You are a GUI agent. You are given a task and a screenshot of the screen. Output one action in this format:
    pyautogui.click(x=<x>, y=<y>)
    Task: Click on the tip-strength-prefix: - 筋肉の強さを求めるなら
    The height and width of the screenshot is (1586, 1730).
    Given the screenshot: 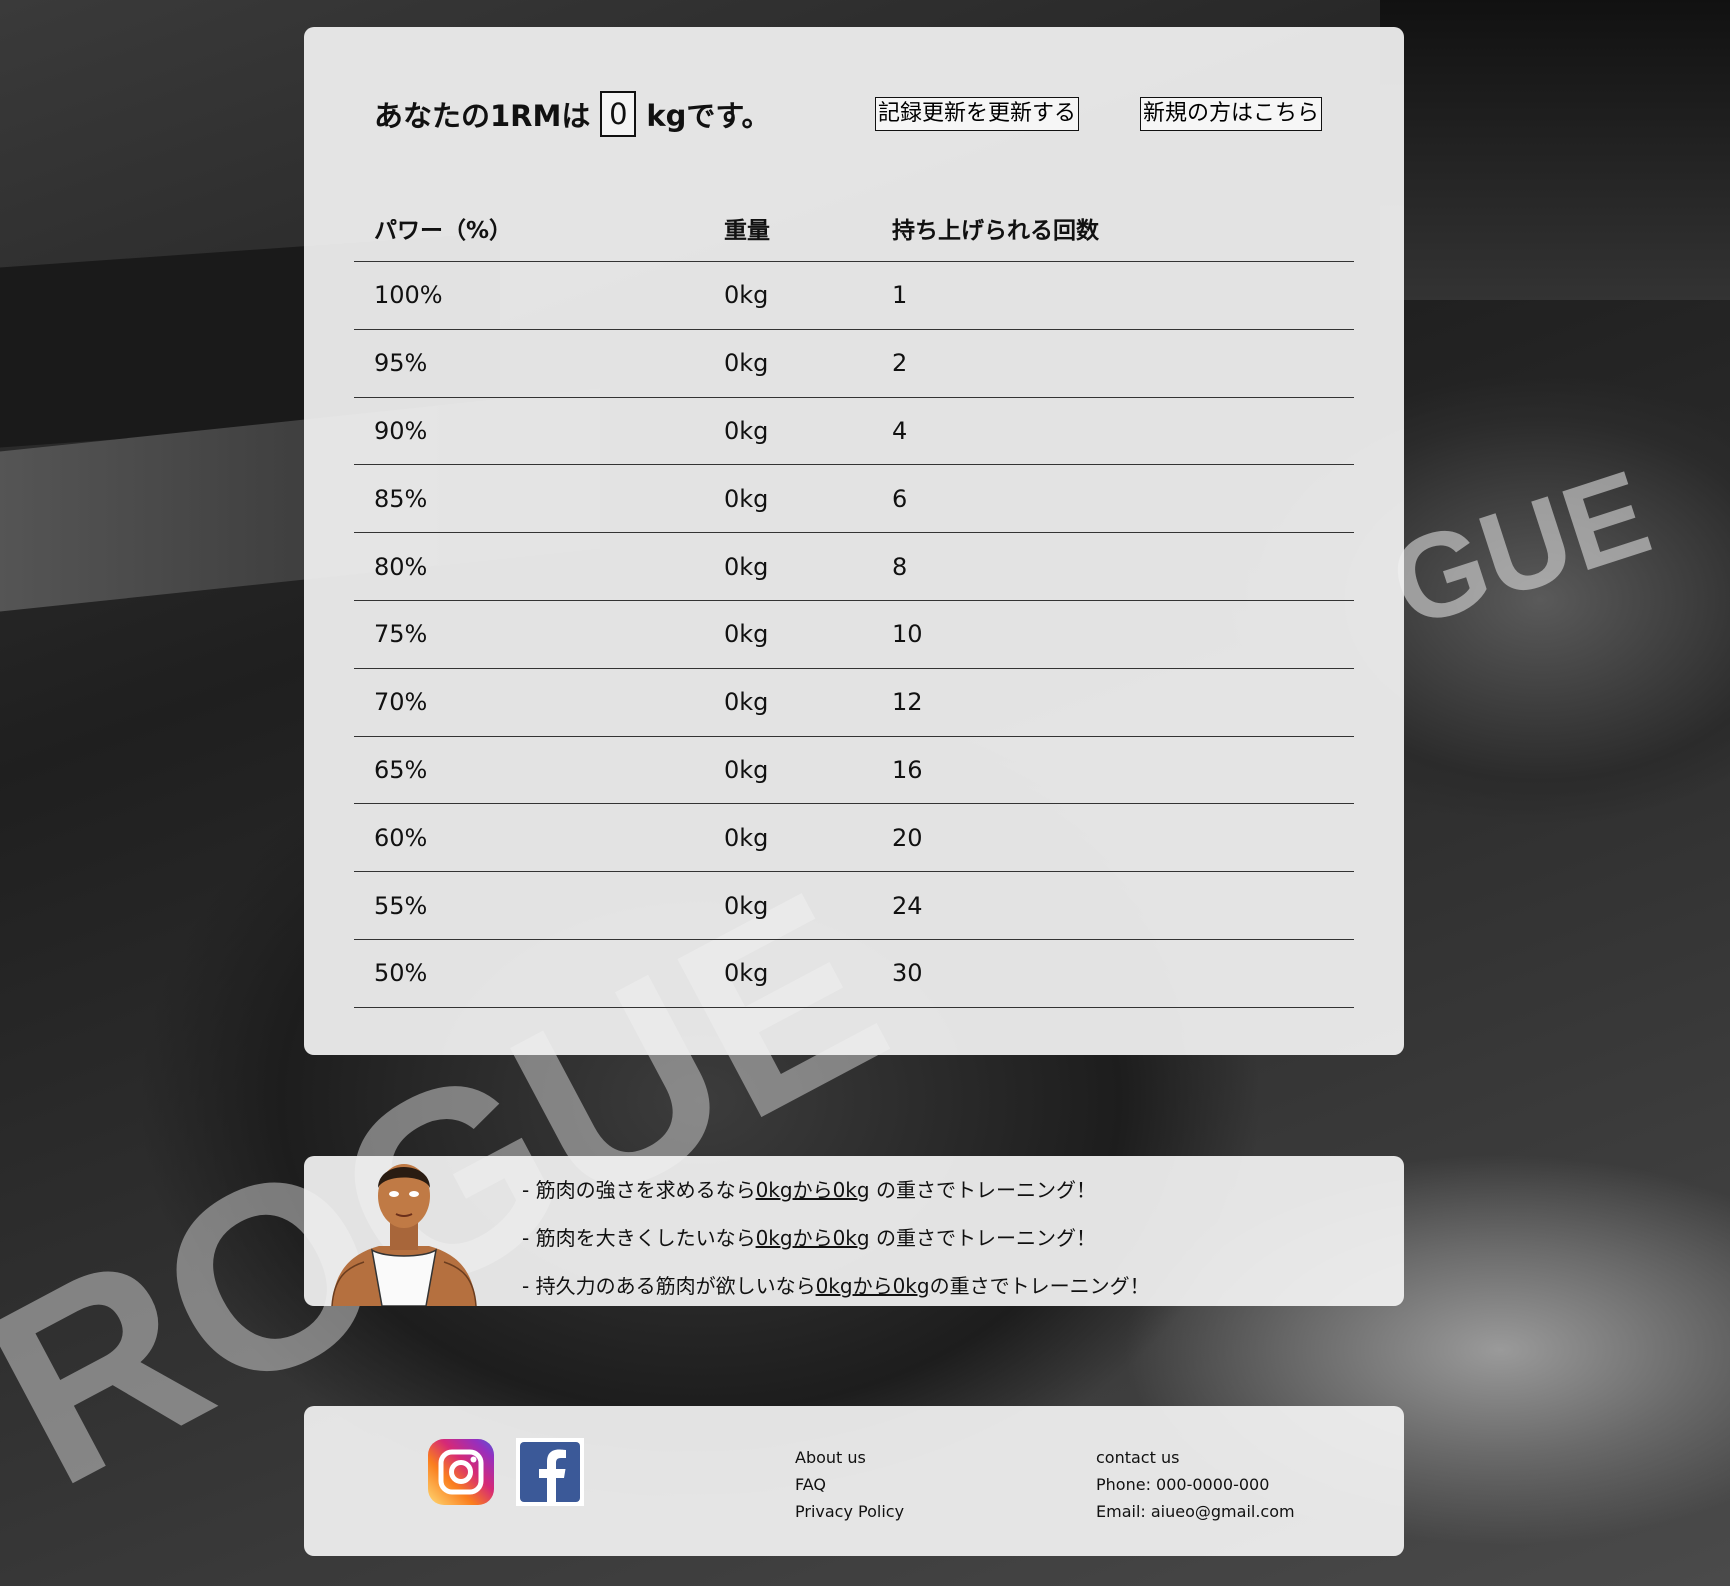 What is the action you would take?
    pyautogui.click(x=639, y=1190)
    